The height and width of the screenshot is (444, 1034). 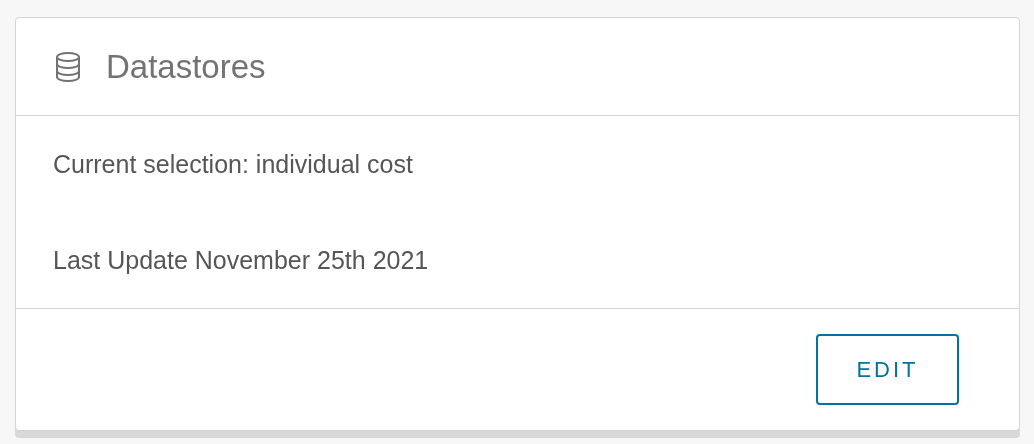 What do you see at coordinates (68, 66) in the screenshot?
I see `database-icon` at bounding box center [68, 66].